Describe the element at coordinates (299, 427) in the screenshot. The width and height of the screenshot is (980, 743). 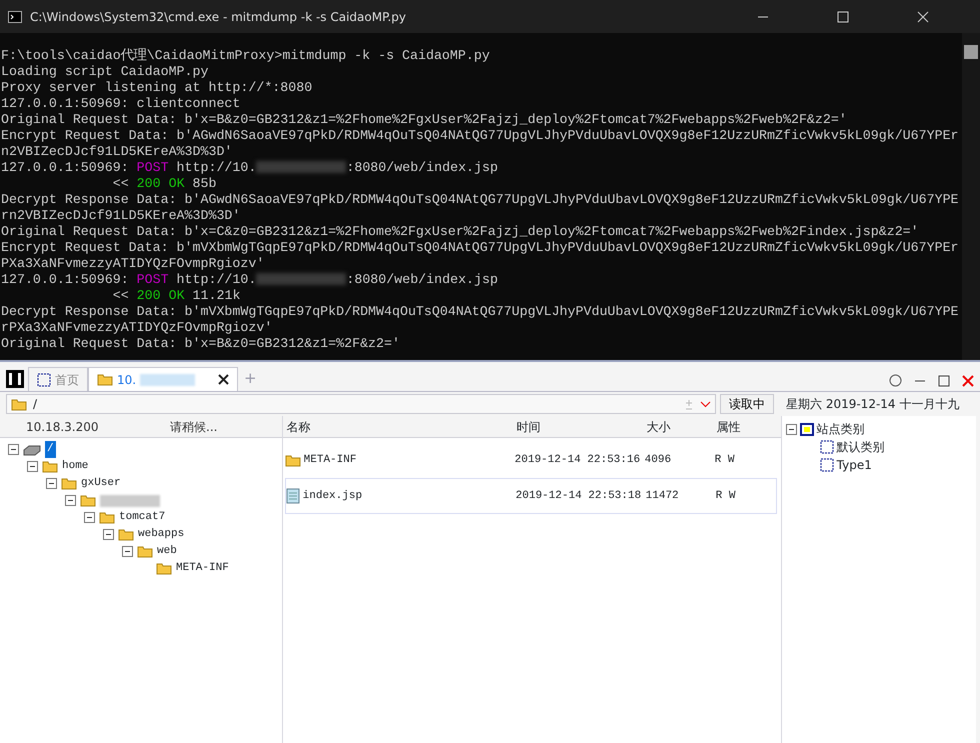
I see `column-header: 名称` at that location.